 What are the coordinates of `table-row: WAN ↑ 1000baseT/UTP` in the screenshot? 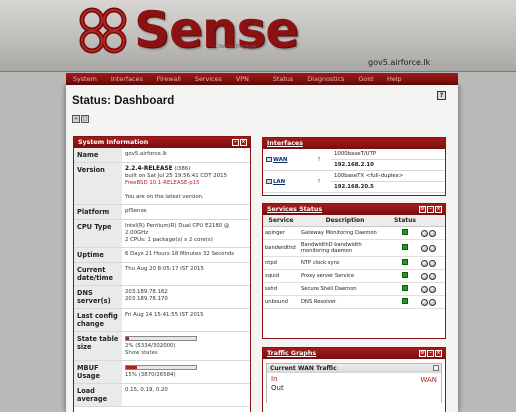 It's located at (354, 160).